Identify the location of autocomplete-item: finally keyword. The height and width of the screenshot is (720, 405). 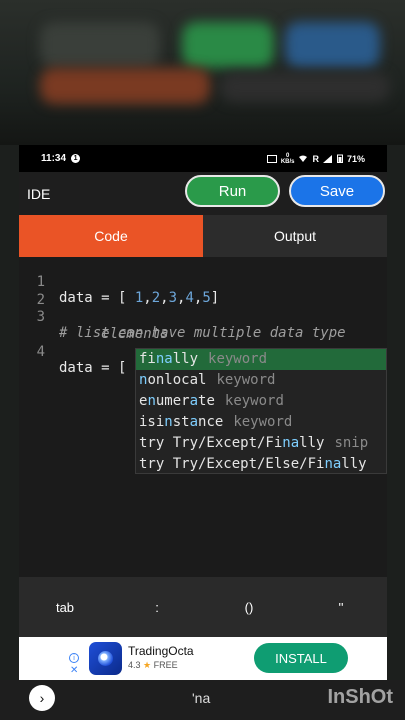
(261, 359).